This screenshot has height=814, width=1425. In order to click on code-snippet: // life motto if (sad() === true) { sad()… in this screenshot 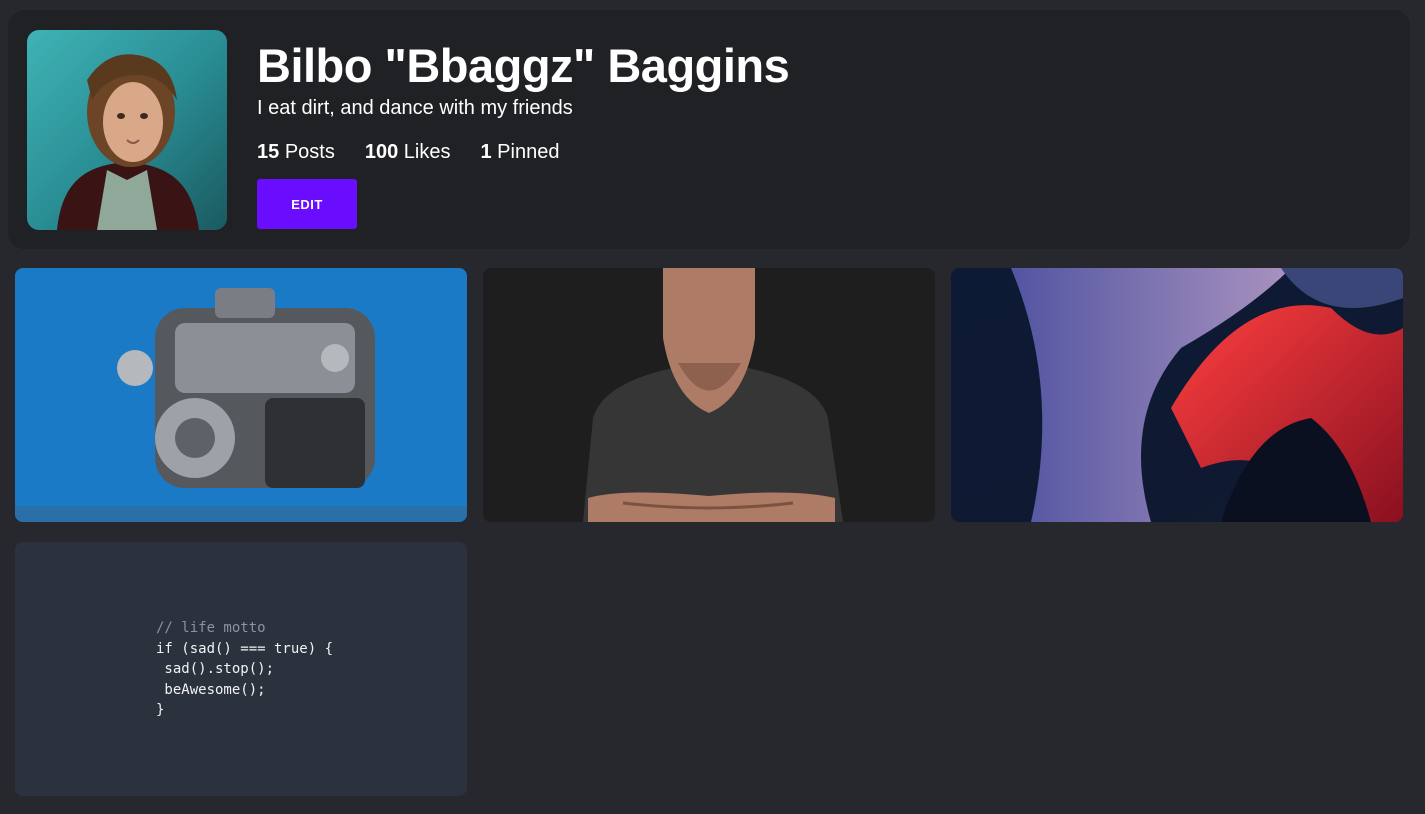, I will do `click(244, 669)`.